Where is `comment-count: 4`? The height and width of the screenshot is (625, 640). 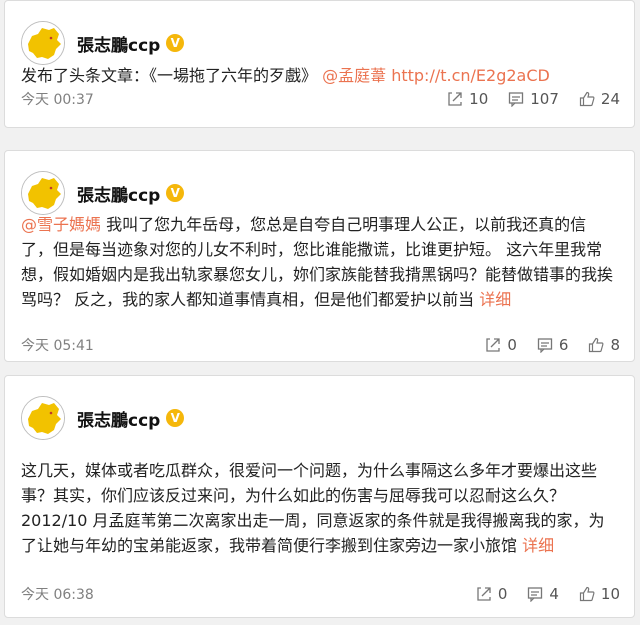
comment-count: 4 is located at coordinates (554, 594).